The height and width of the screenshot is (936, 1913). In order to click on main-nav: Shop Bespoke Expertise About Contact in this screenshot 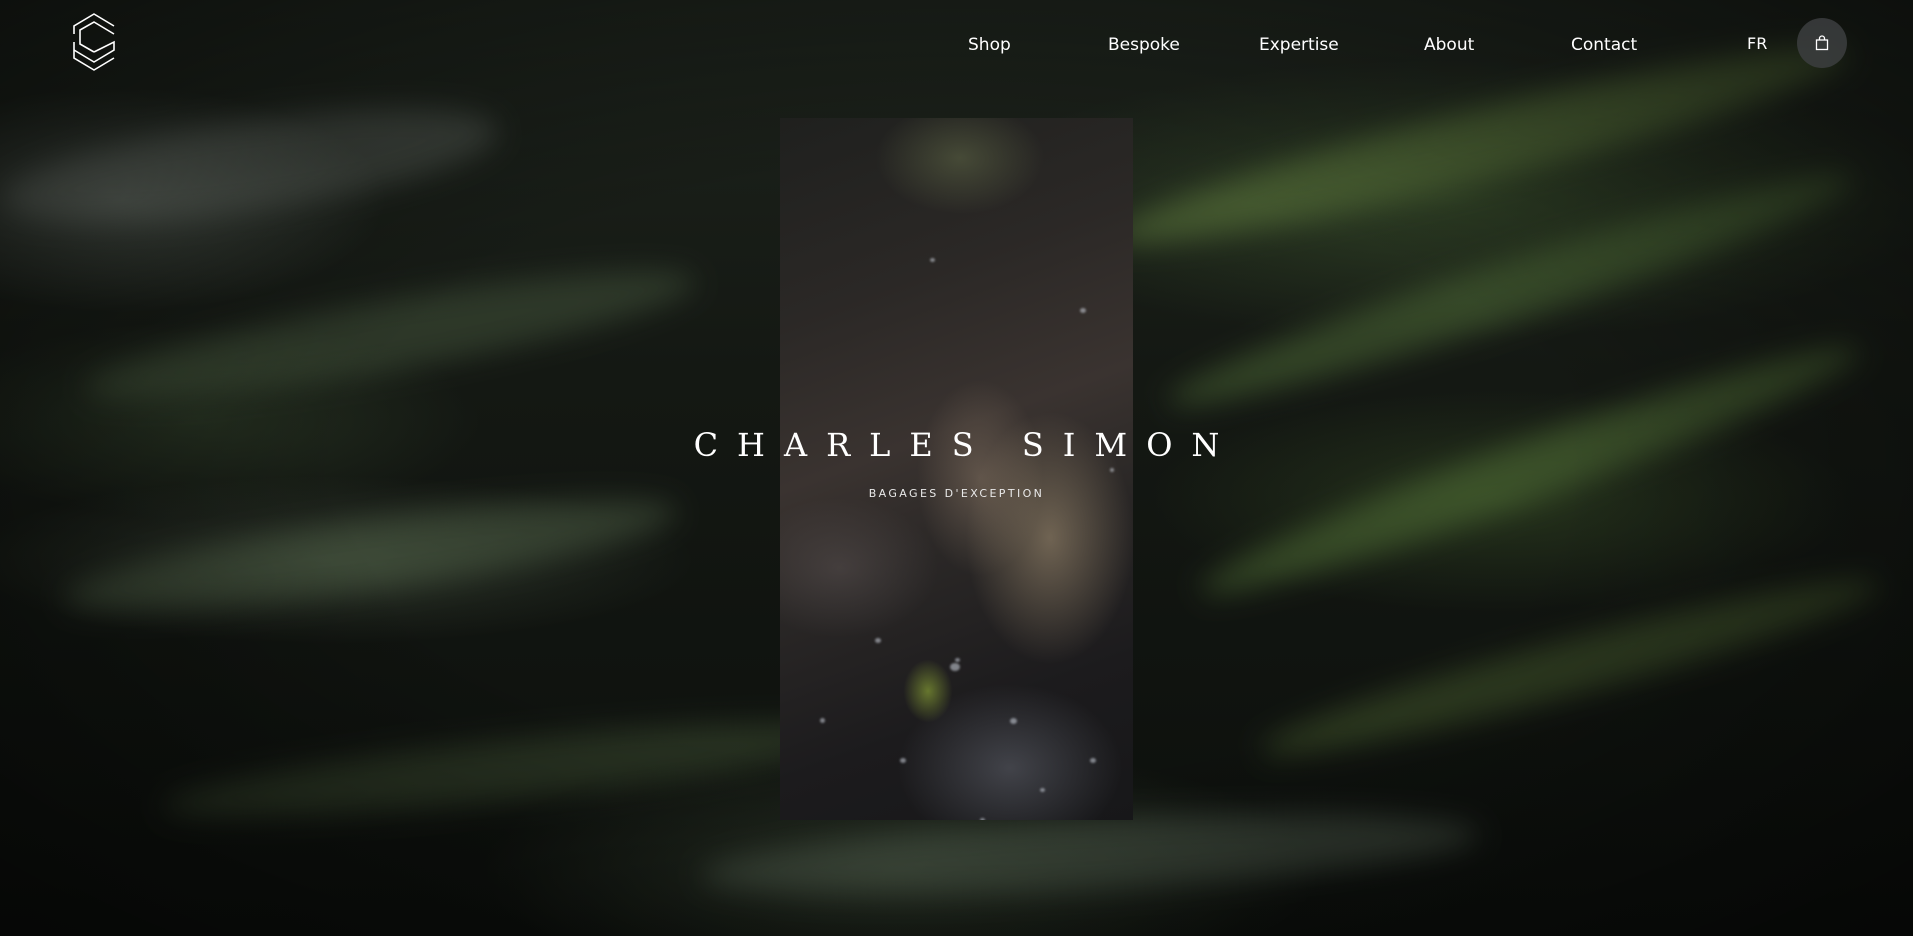, I will do `click(956, 46)`.